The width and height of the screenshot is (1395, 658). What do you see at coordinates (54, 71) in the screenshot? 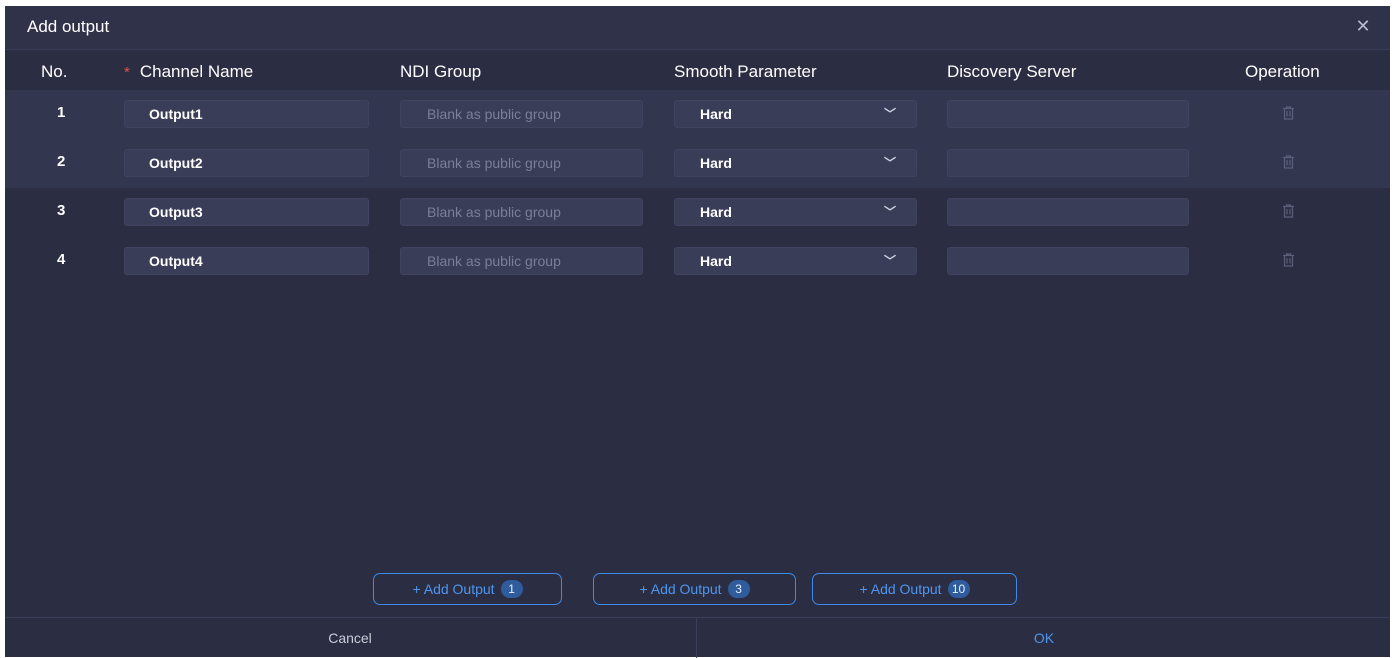
I see `column-header-no: No.` at bounding box center [54, 71].